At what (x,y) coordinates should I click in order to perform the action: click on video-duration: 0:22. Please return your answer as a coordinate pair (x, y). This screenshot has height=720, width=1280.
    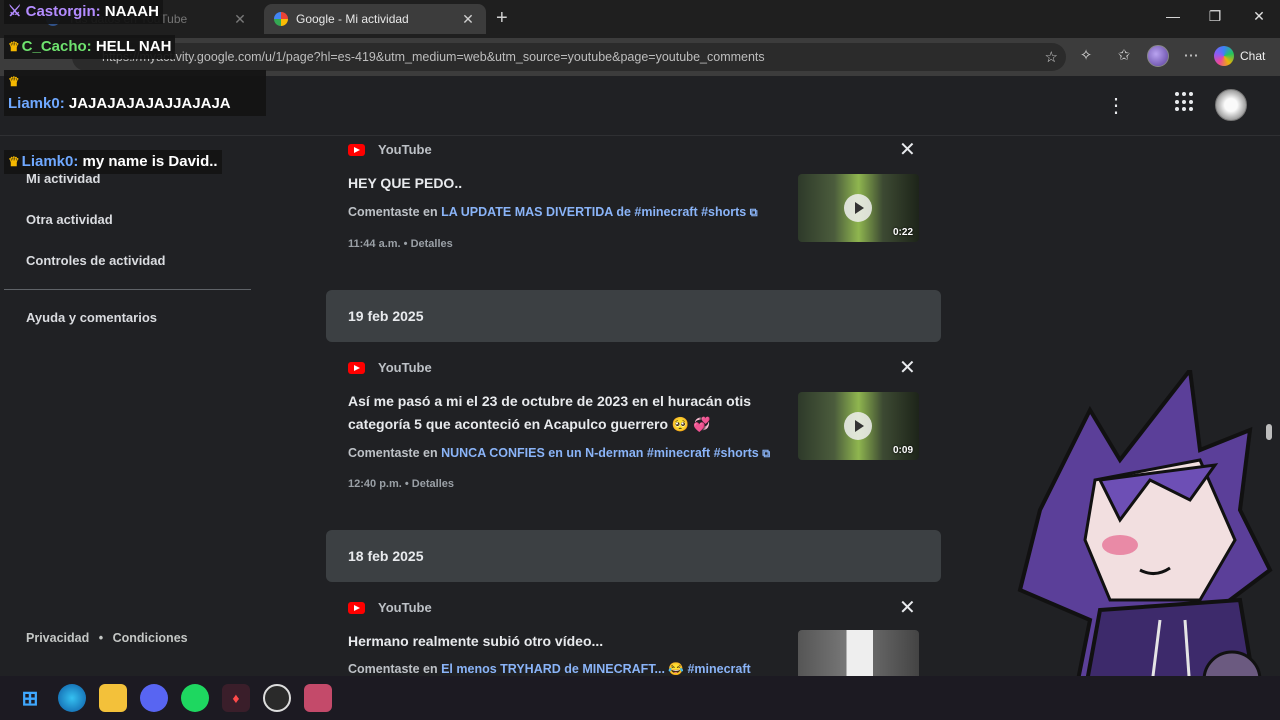
    Looking at the image, I should click on (902, 232).